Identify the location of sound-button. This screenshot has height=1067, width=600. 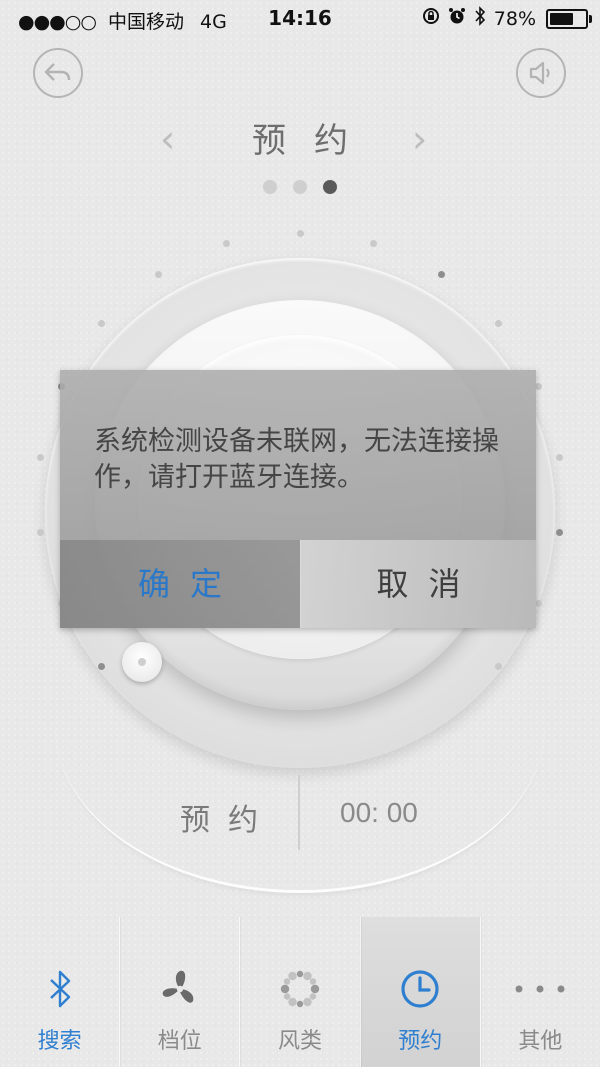
(541, 73).